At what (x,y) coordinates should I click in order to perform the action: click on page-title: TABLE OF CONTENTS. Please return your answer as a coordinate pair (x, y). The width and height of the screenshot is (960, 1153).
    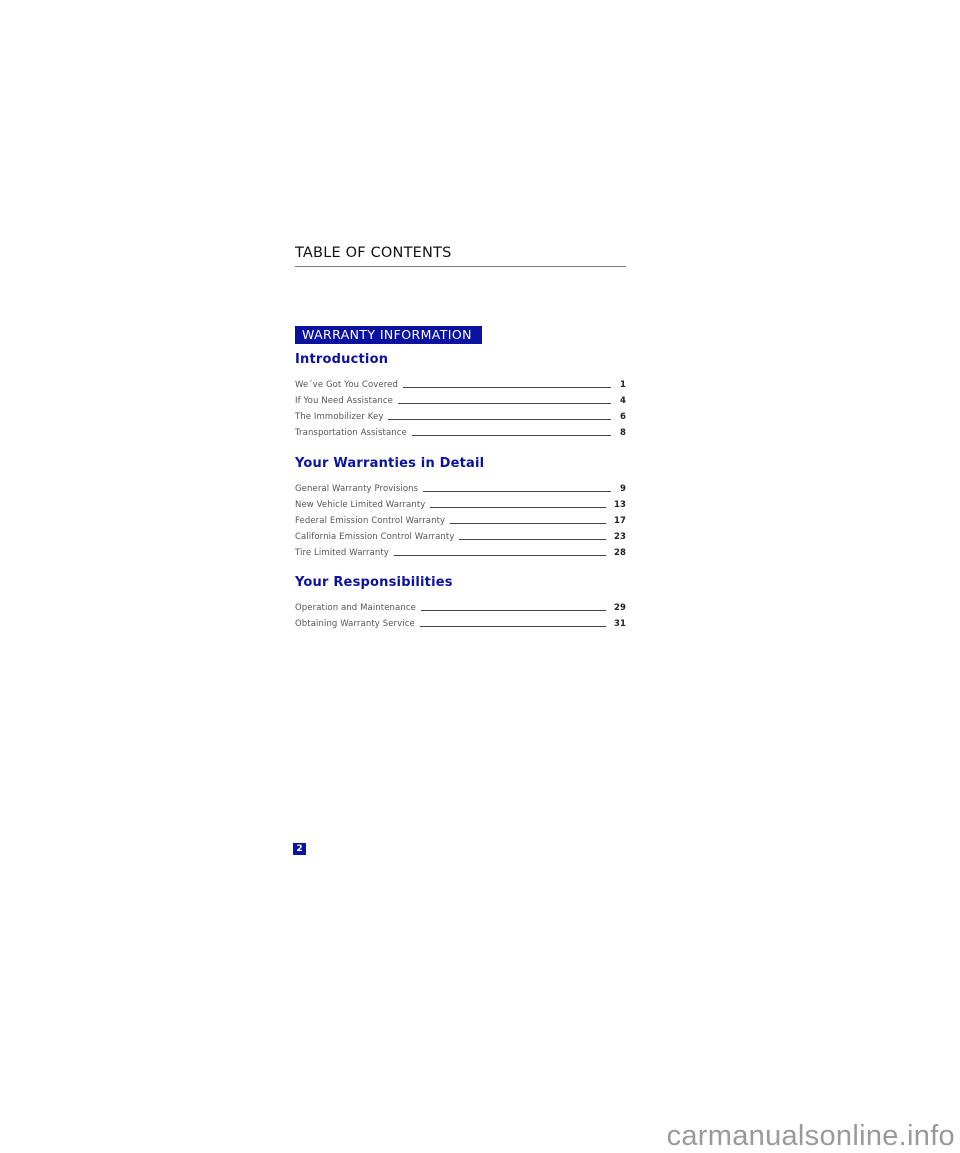
    Looking at the image, I should click on (460, 255).